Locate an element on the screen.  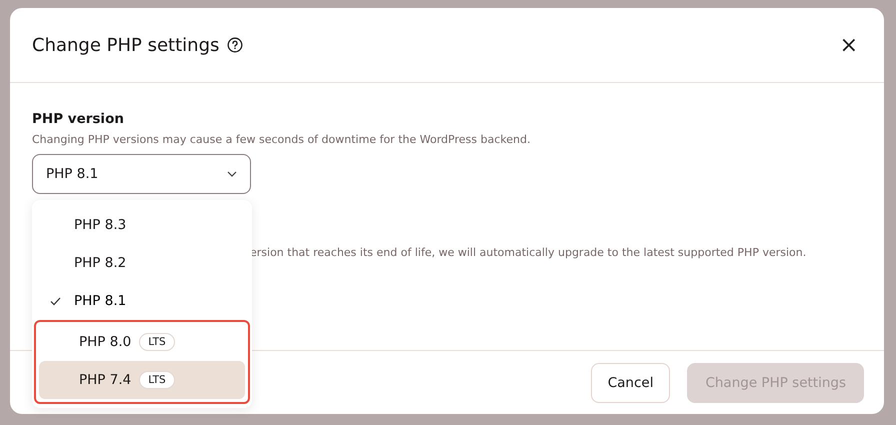
version-select: PHP 8.1 is located at coordinates (141, 174).